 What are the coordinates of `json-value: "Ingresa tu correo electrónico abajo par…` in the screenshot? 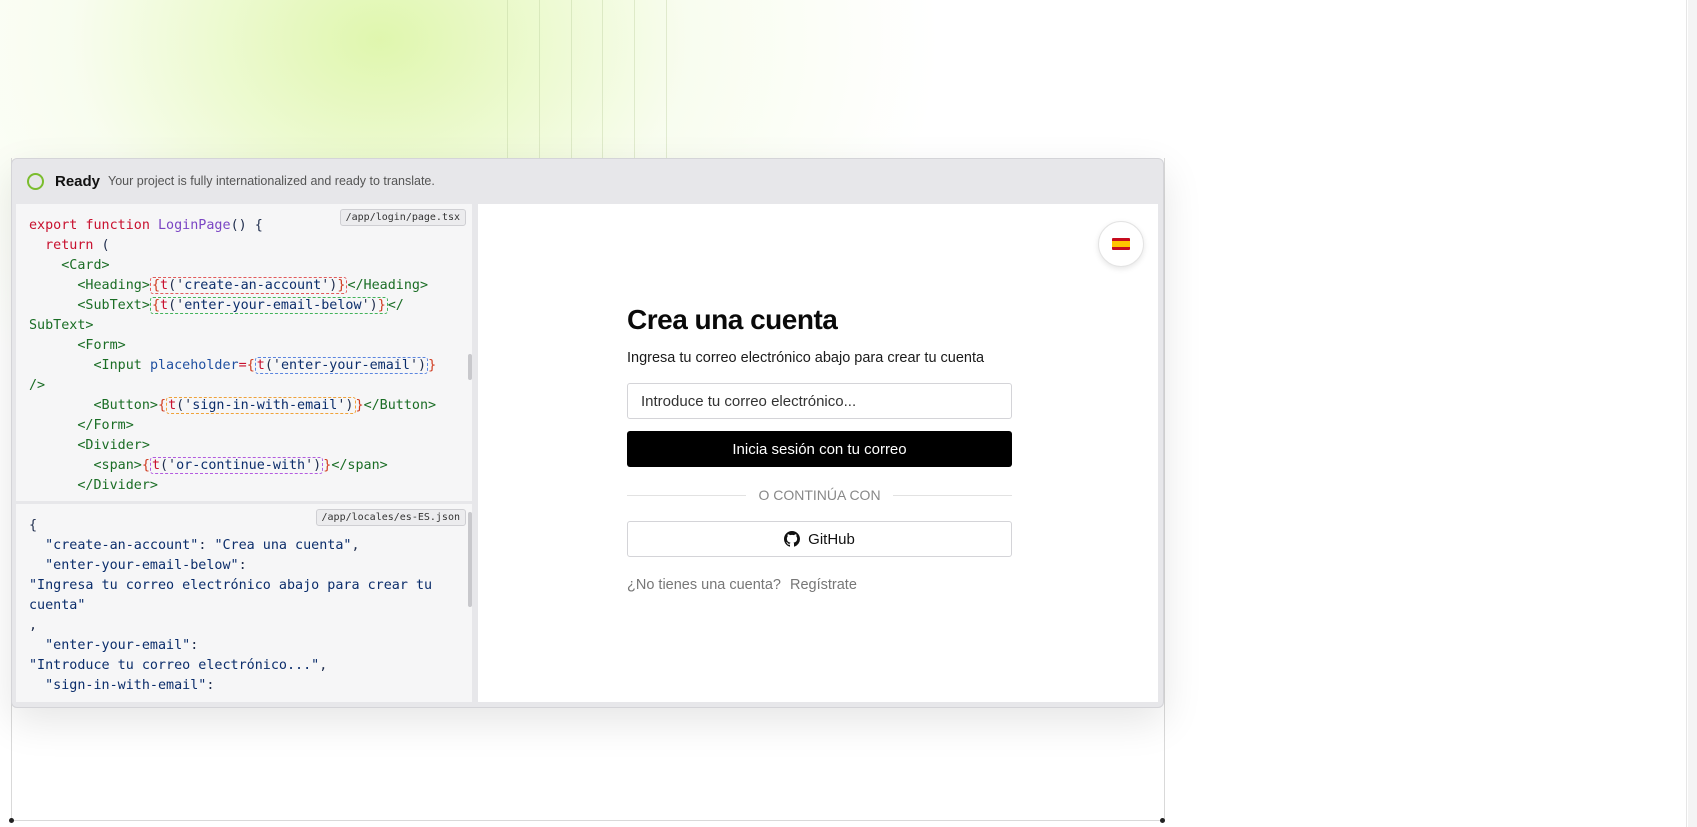 It's located at (231, 585).